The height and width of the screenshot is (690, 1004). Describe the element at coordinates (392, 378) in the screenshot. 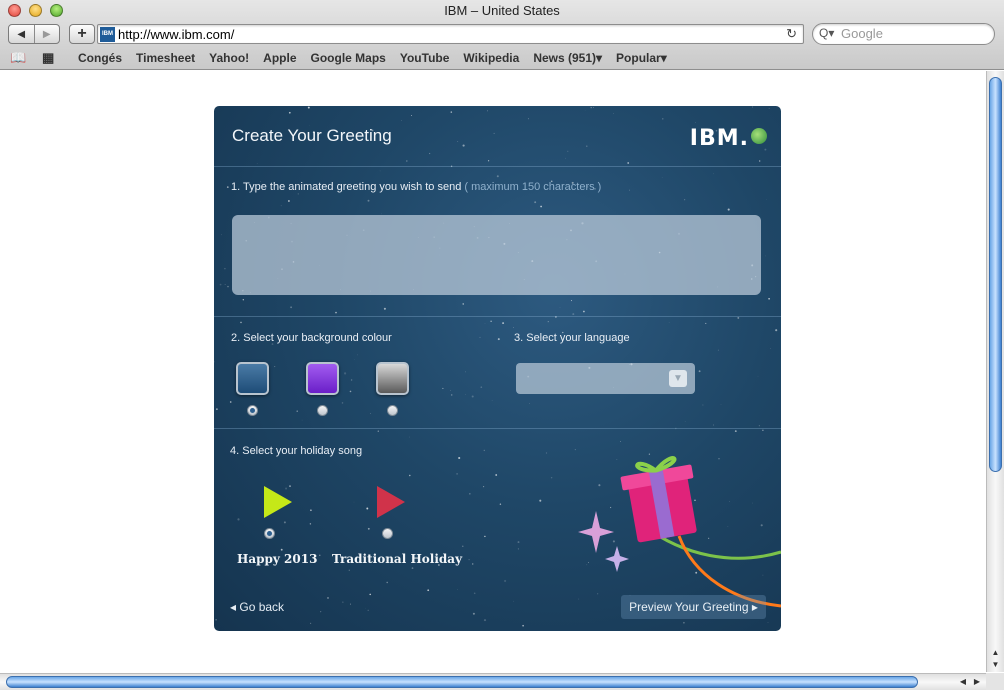

I see `color-swatch-grey` at that location.